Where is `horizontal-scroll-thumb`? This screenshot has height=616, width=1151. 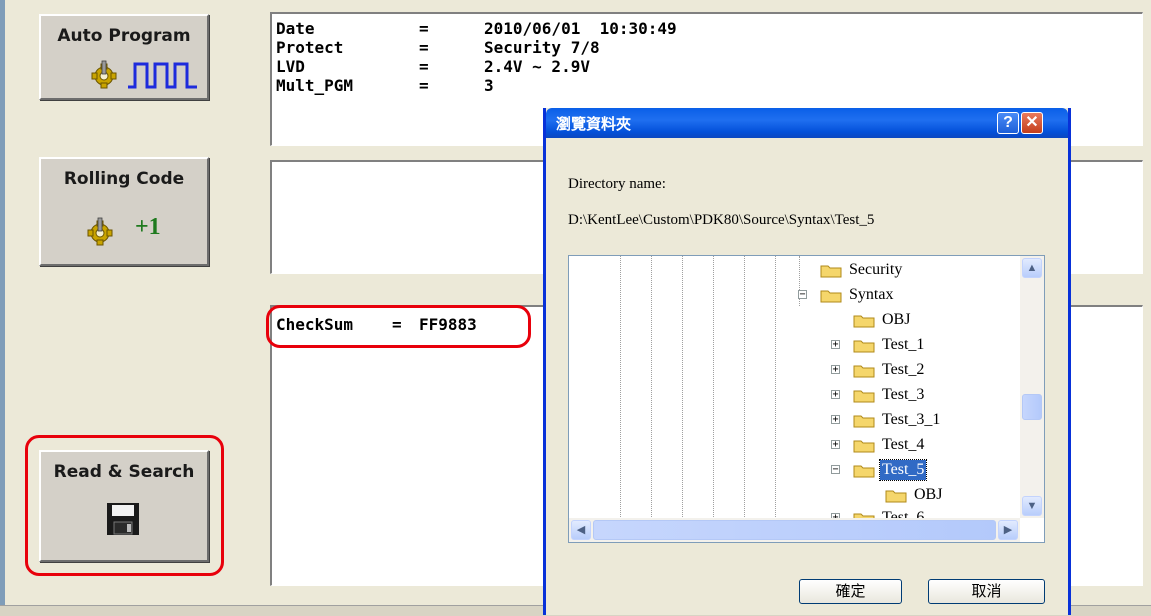 horizontal-scroll-thumb is located at coordinates (794, 530).